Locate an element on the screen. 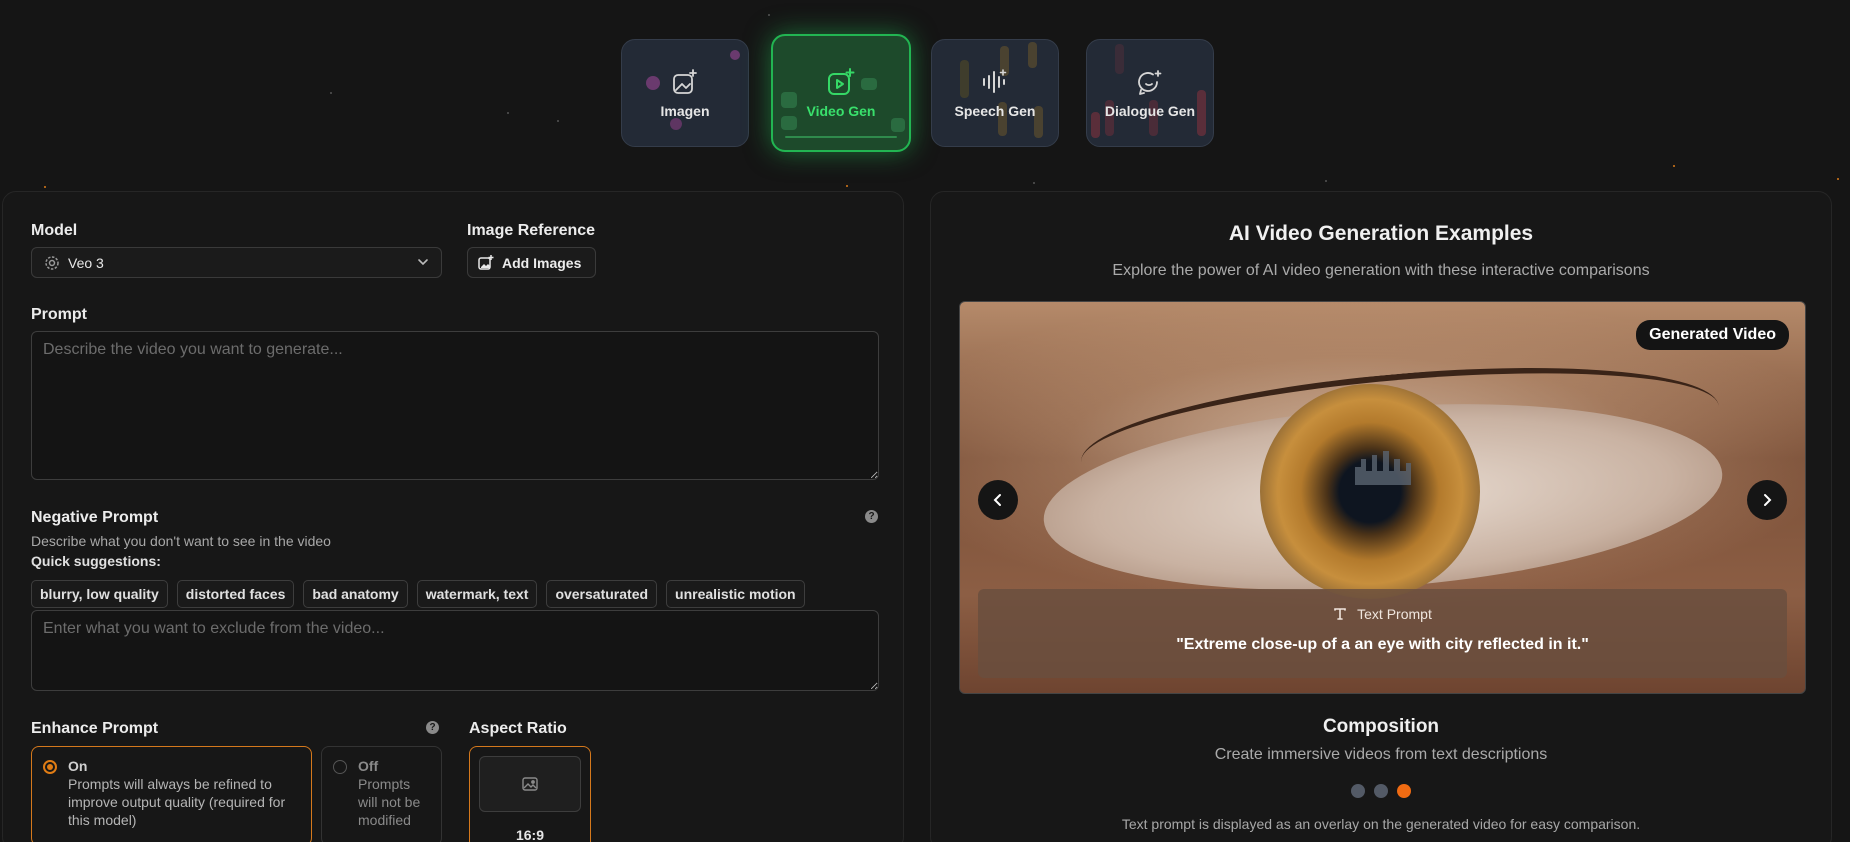 Image resolution: width=1850 pixels, height=842 pixels. add-images-button: Add Images is located at coordinates (531, 262).